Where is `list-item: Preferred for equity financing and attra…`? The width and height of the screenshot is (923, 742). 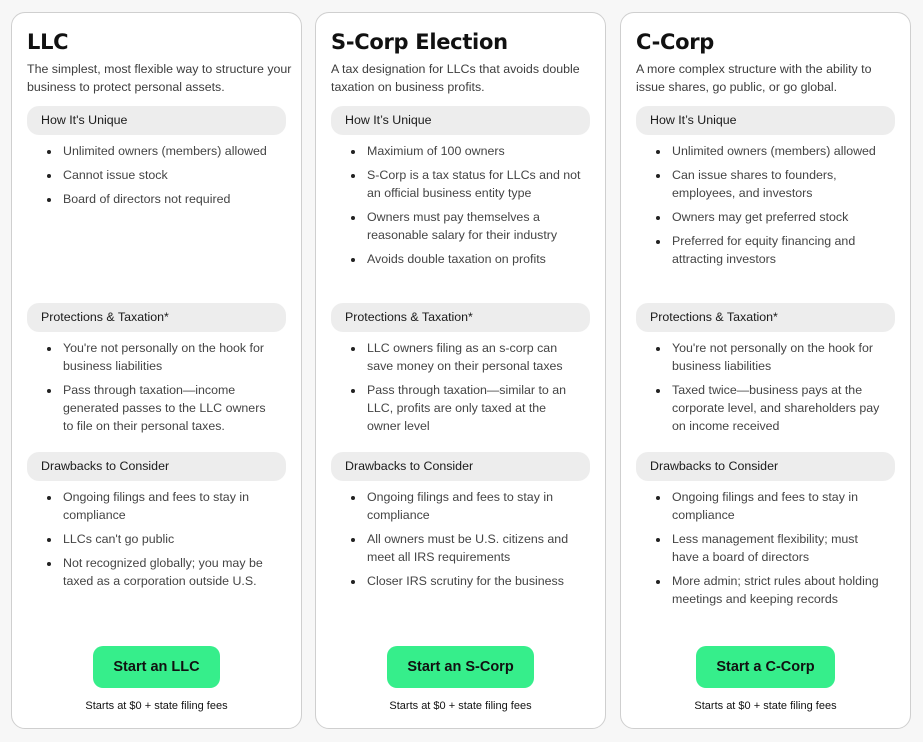
list-item: Preferred for equity financing and attra… is located at coordinates (771, 250).